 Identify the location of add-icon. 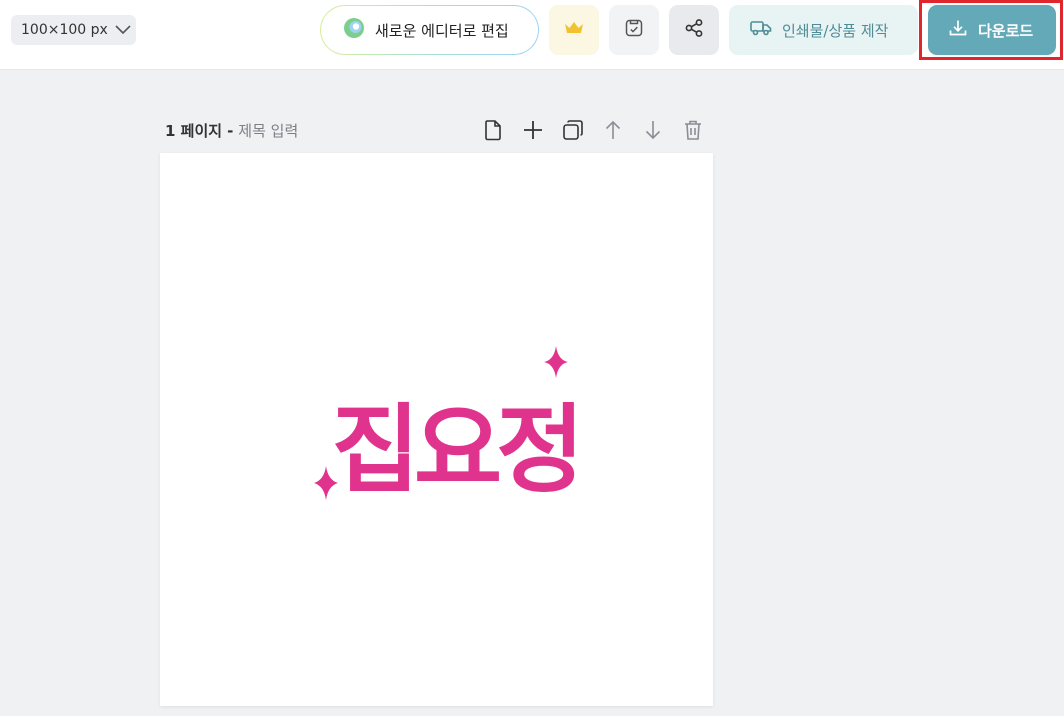
(533, 130).